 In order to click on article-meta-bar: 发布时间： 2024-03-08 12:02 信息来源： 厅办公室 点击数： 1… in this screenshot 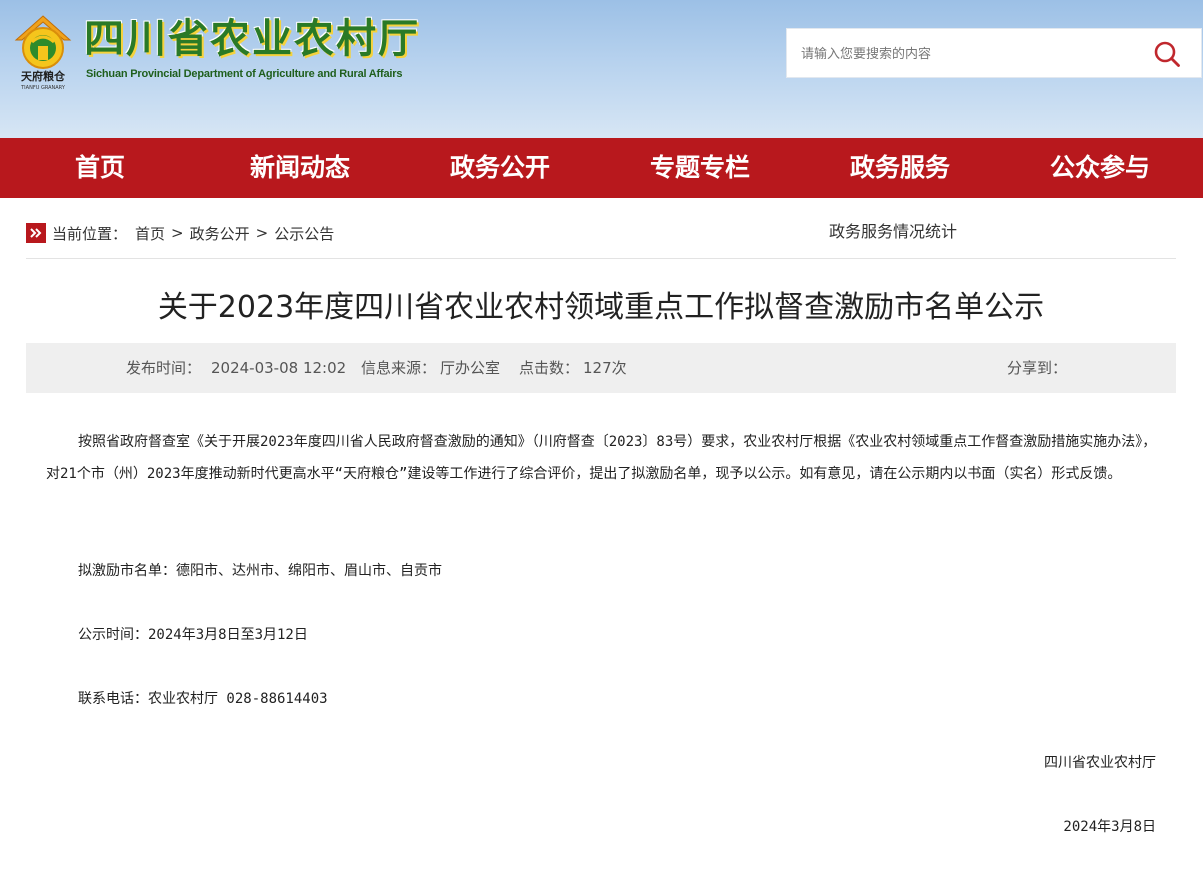, I will do `click(601, 368)`.